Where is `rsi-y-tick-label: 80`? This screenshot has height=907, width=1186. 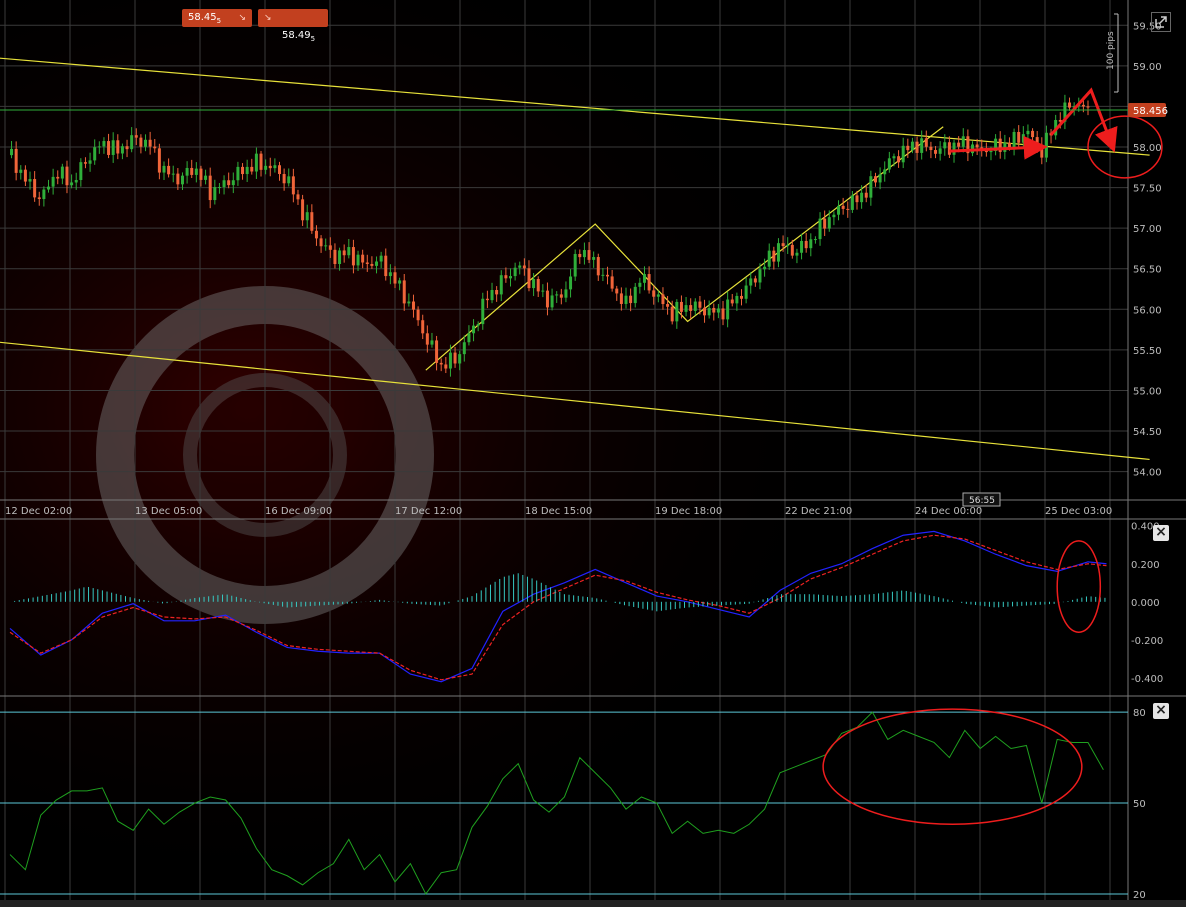 rsi-y-tick-label: 80 is located at coordinates (1139, 713).